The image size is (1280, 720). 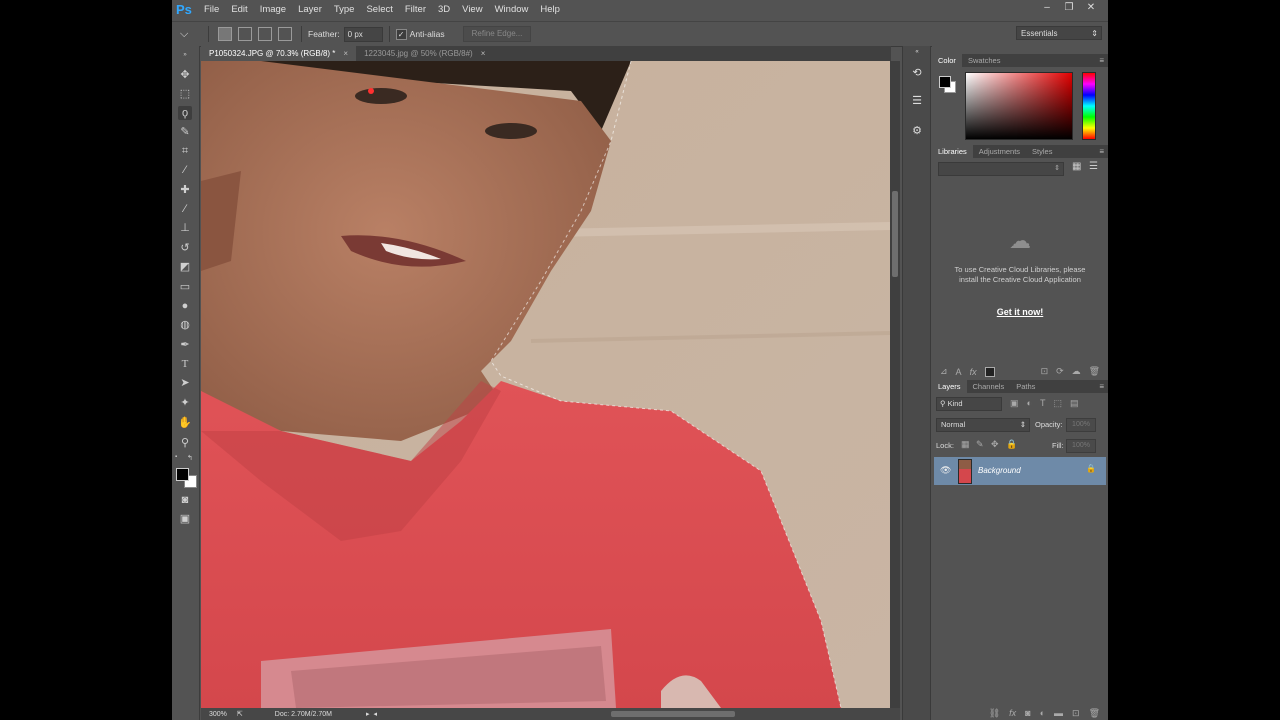 I want to click on group-icon: ▬, so click(x=1058, y=713).